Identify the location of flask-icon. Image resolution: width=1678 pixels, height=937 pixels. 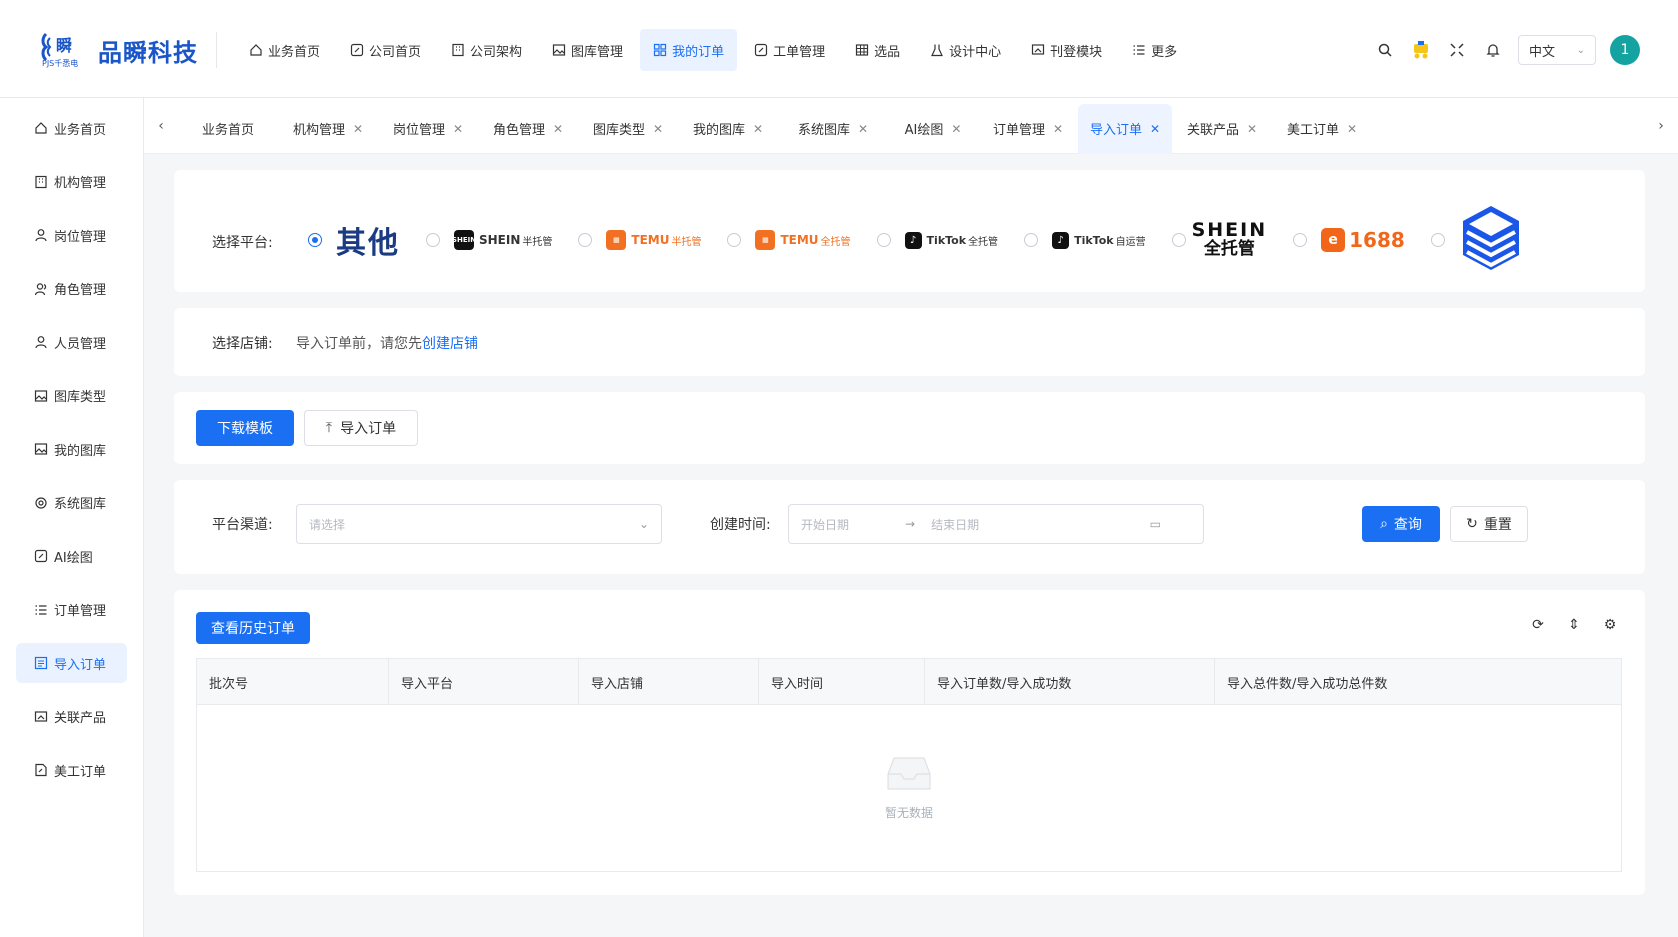
(937, 50).